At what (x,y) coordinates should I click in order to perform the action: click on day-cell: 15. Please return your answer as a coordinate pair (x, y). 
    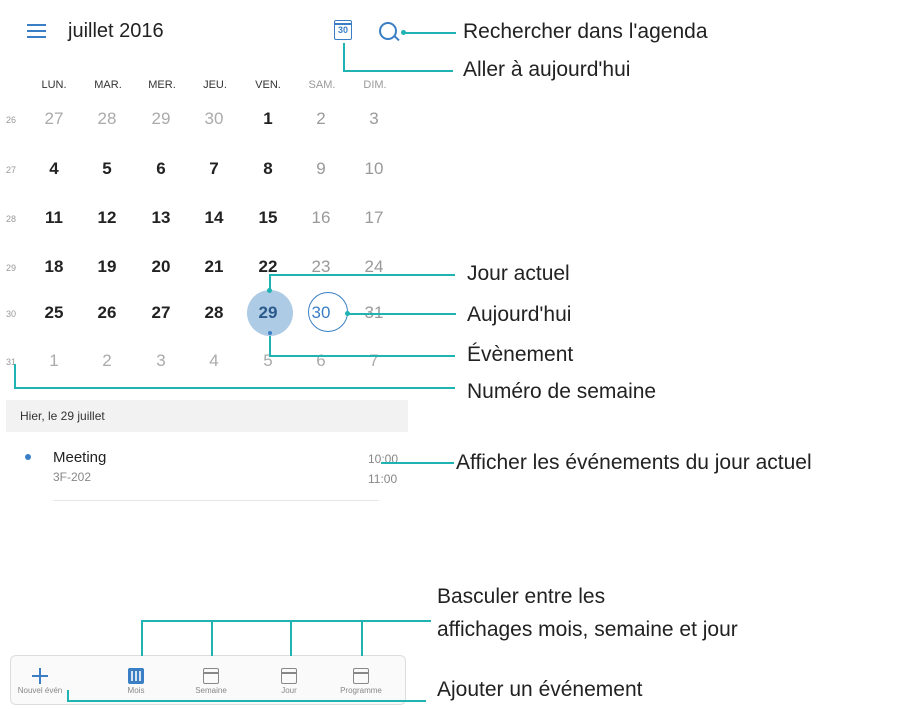
    Looking at the image, I should click on (268, 218).